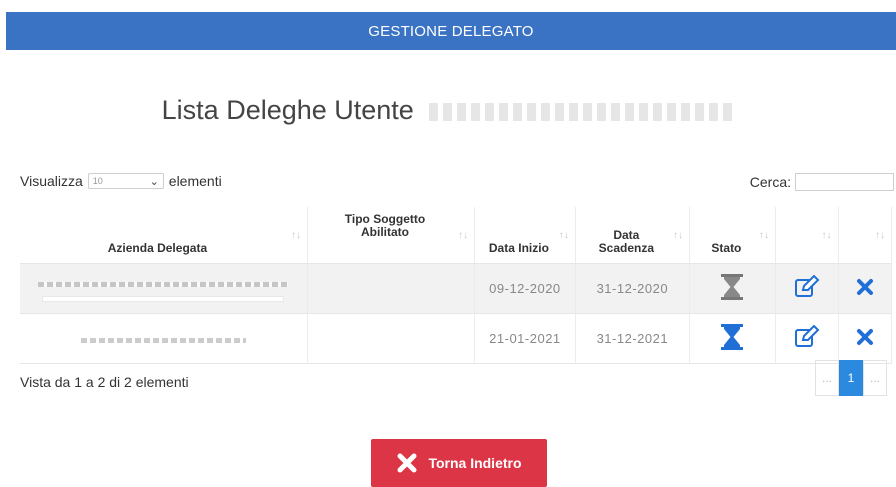 Image resolution: width=896 pixels, height=487 pixels. Describe the element at coordinates (195, 181) in the screenshot. I see `length-suffix: elementi` at that location.